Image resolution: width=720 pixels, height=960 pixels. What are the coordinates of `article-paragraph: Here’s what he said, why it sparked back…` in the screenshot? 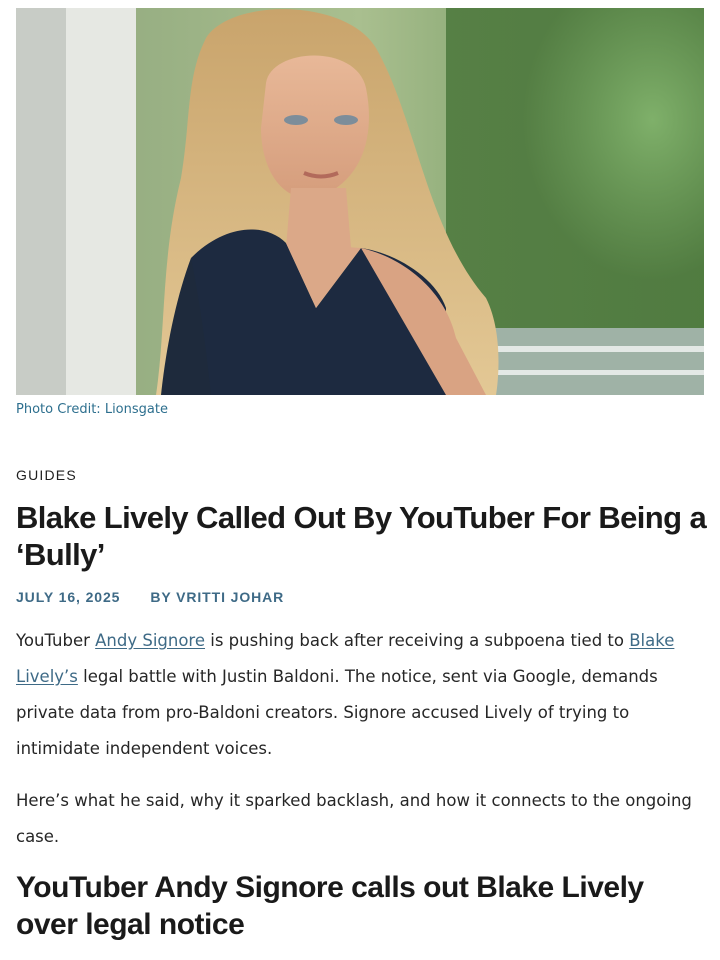 It's located at (354, 818).